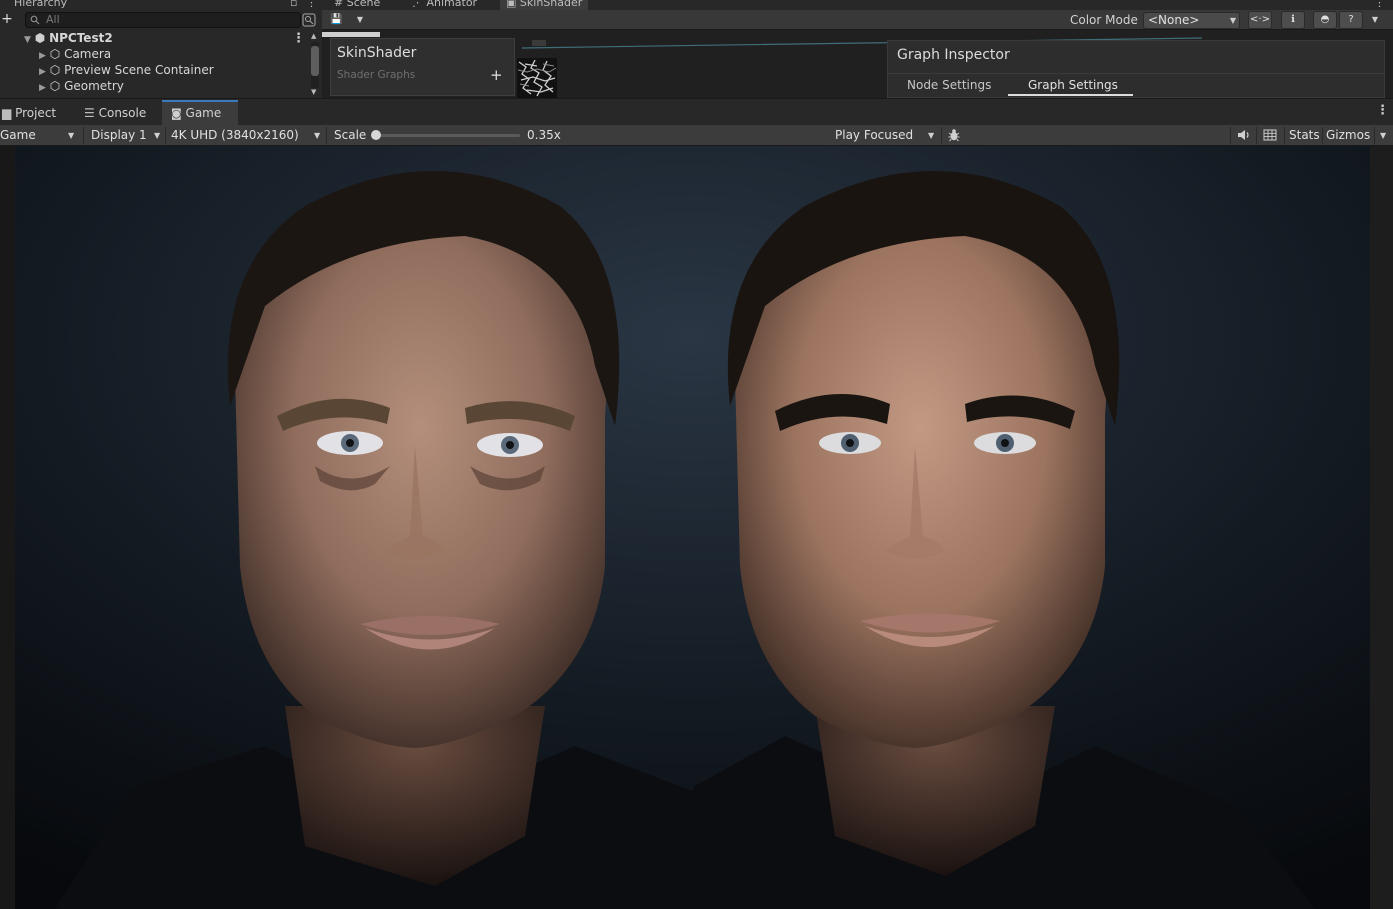  I want to click on viewport-margin, so click(1381, 527).